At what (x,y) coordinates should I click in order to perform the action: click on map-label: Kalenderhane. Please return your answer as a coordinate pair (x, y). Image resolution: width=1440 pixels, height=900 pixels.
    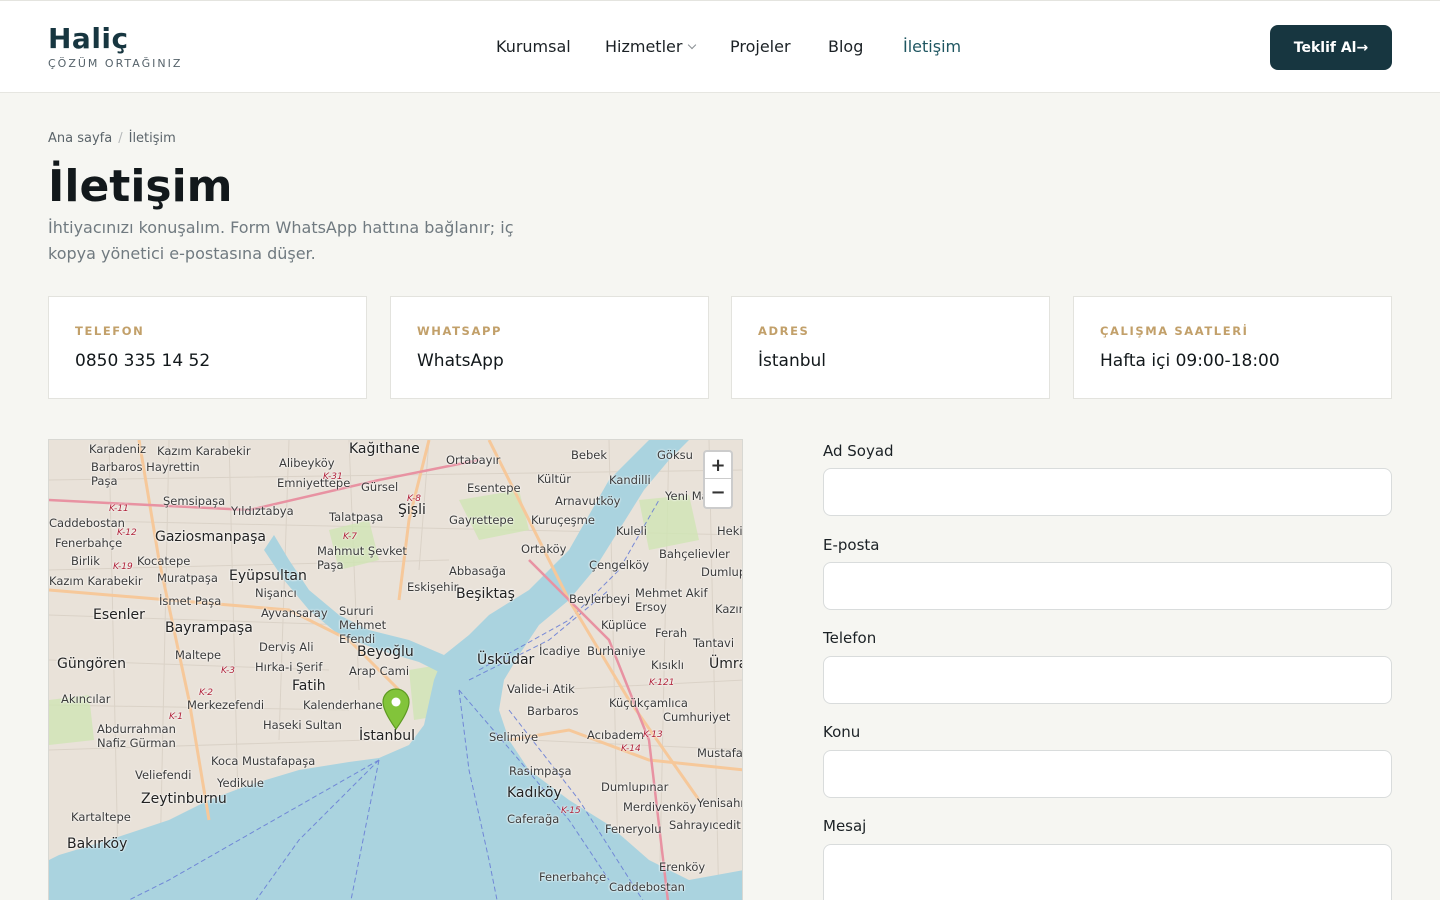
    Looking at the image, I should click on (343, 705).